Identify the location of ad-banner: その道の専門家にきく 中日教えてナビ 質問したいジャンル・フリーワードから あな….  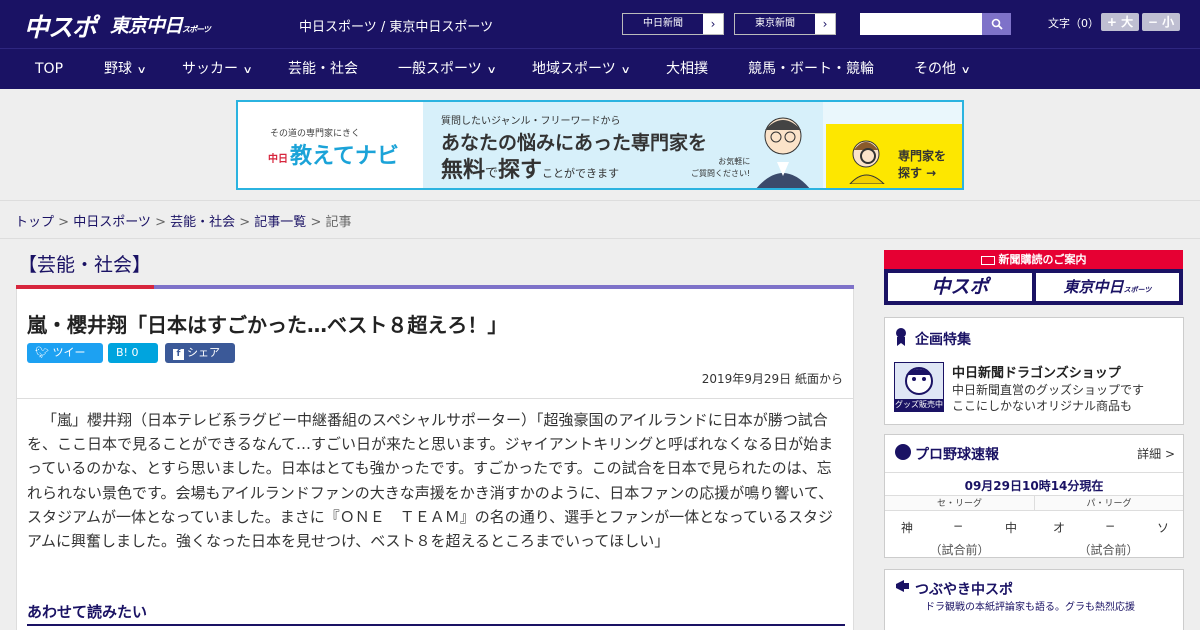
(600, 145).